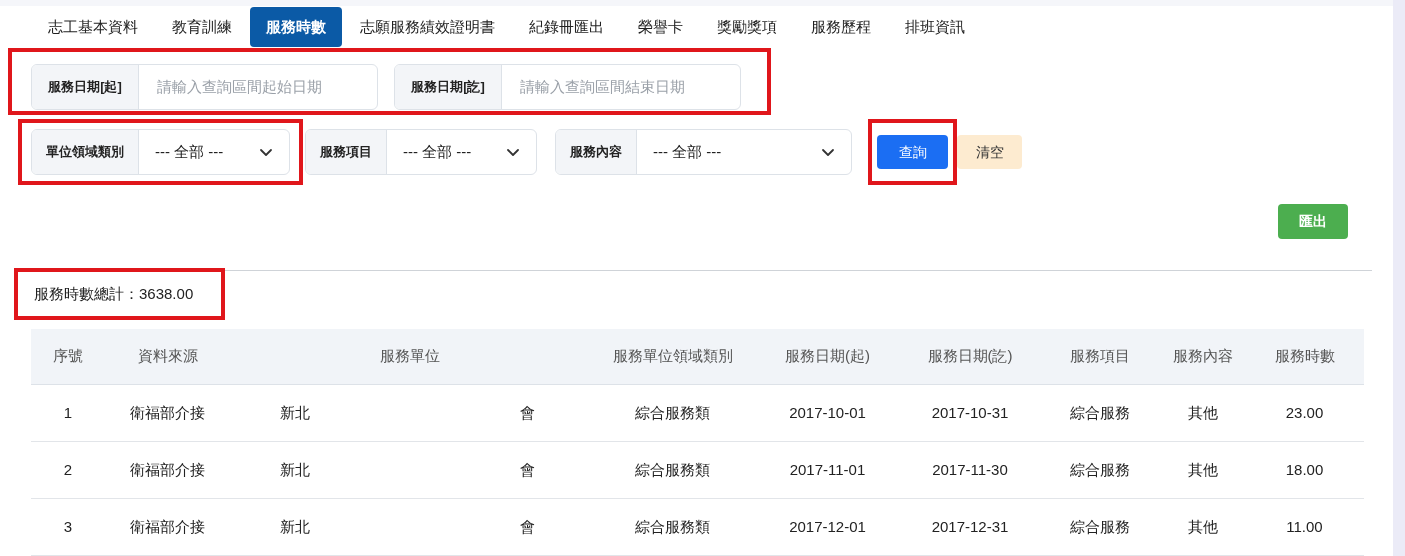  I want to click on table-cell-text: 2, so click(68, 469).